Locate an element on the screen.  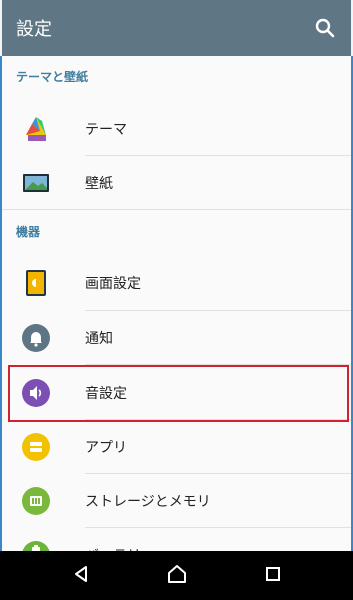
settings-item-label: テーマ is located at coordinates (106, 130).